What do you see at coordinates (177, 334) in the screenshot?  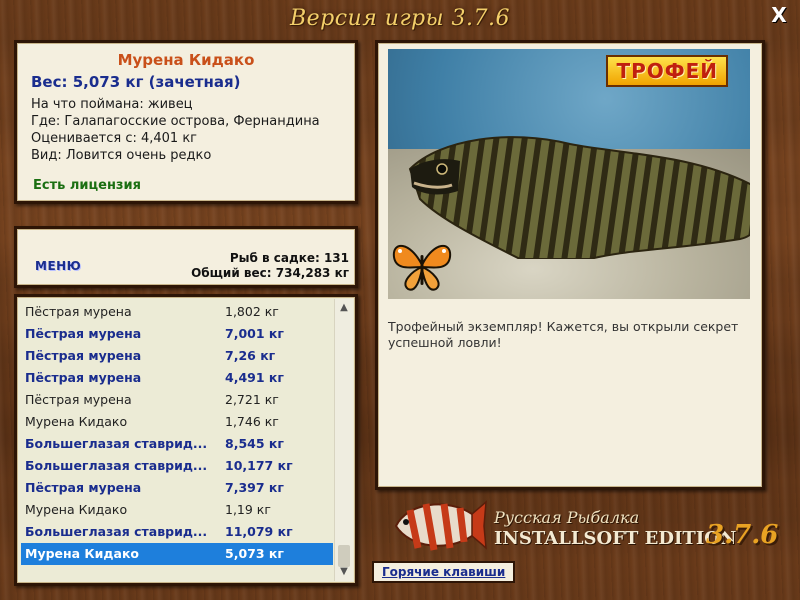 I see `catch-list-item: Пёстрая мурена 7,001 кг` at bounding box center [177, 334].